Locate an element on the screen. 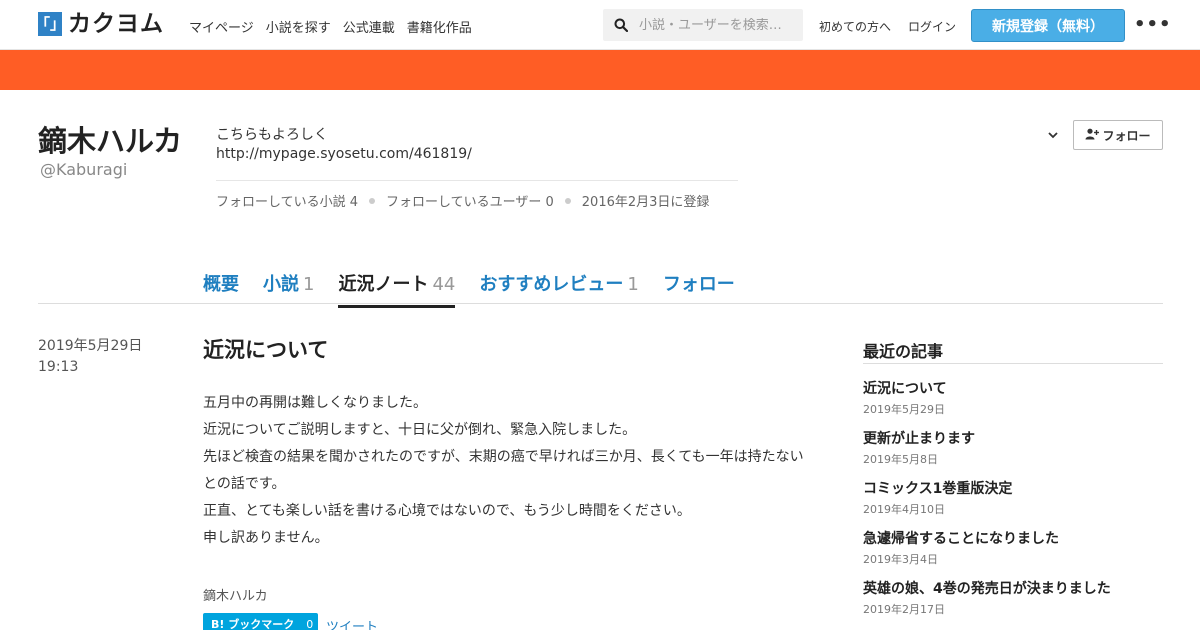 This screenshot has height=630, width=1200. site-logo: 「」 カクヨム is located at coordinates (99, 24).